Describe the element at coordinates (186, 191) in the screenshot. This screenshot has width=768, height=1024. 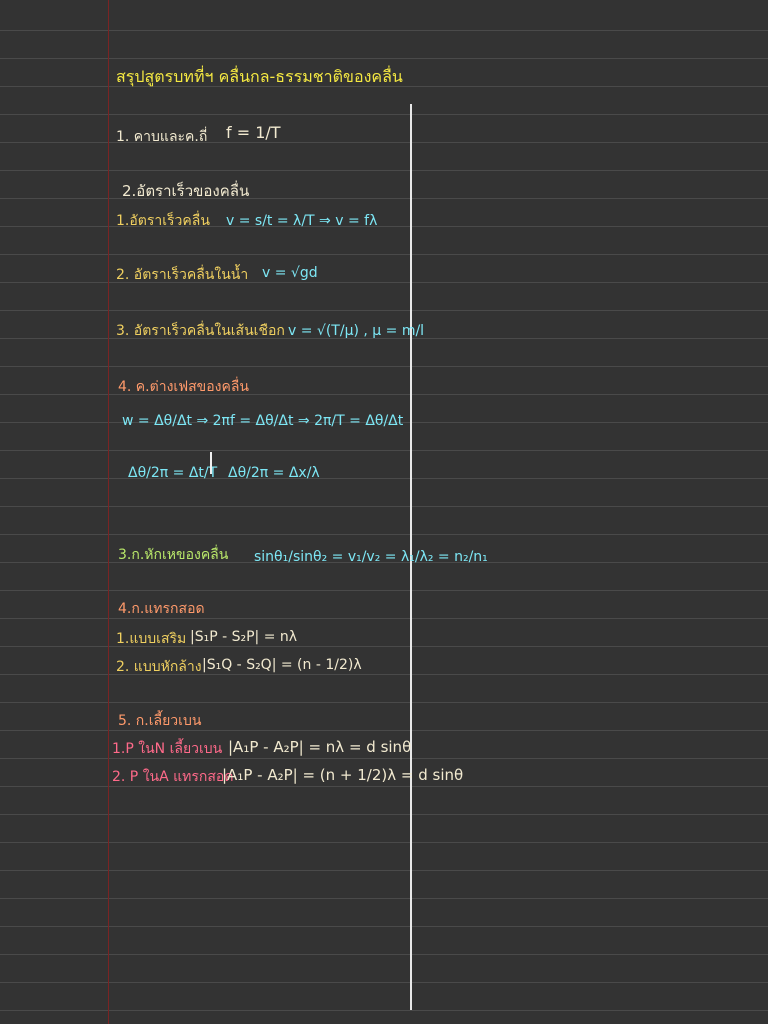
I see `section-2-heading: 2.อัตราเร็วของคลื่น` at that location.